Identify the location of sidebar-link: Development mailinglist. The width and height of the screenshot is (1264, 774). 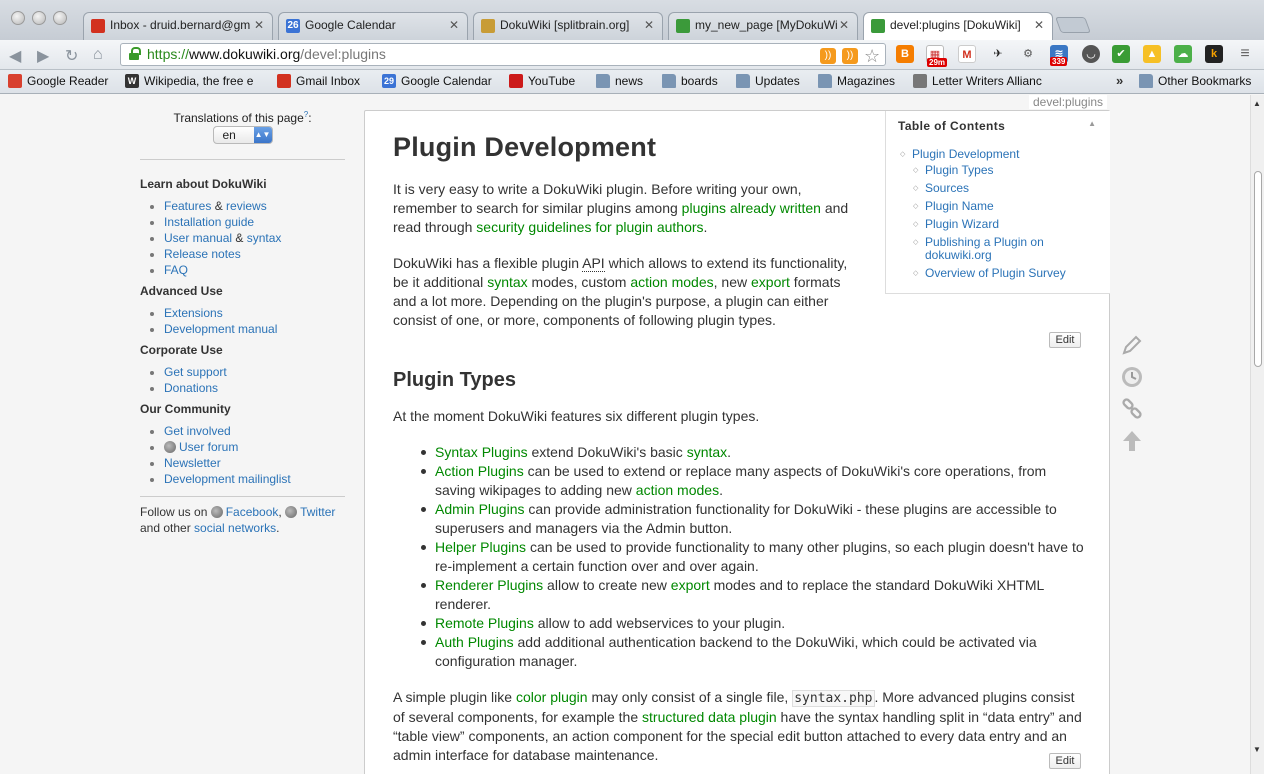
(227, 479).